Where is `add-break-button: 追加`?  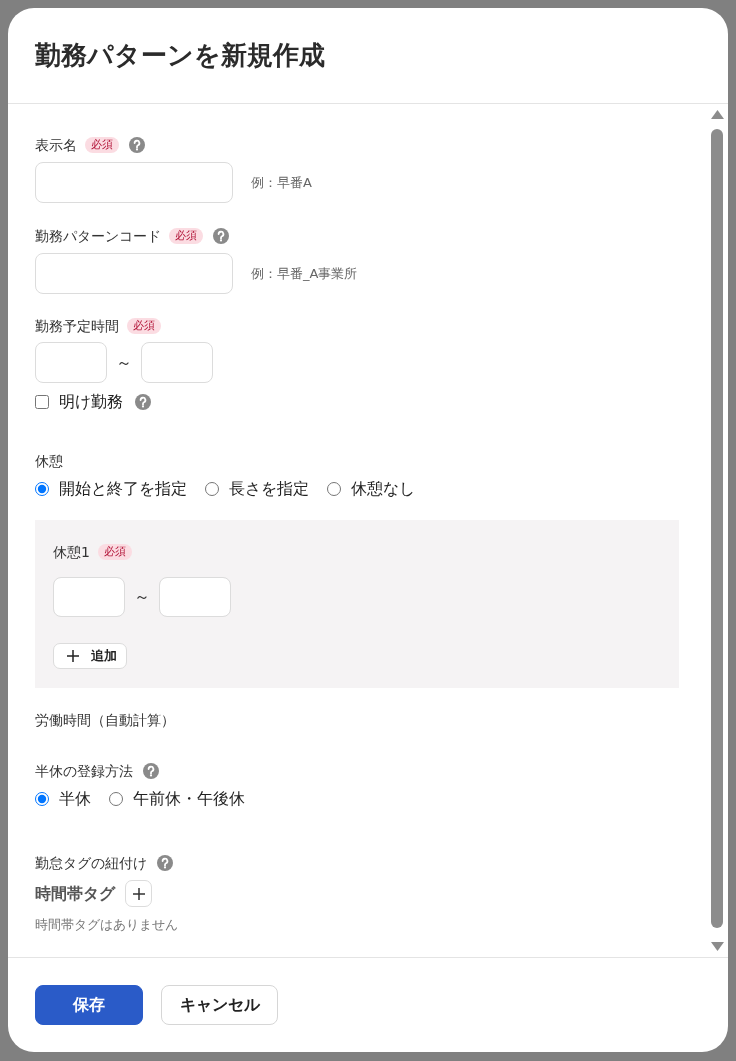
add-break-button: 追加 is located at coordinates (90, 656).